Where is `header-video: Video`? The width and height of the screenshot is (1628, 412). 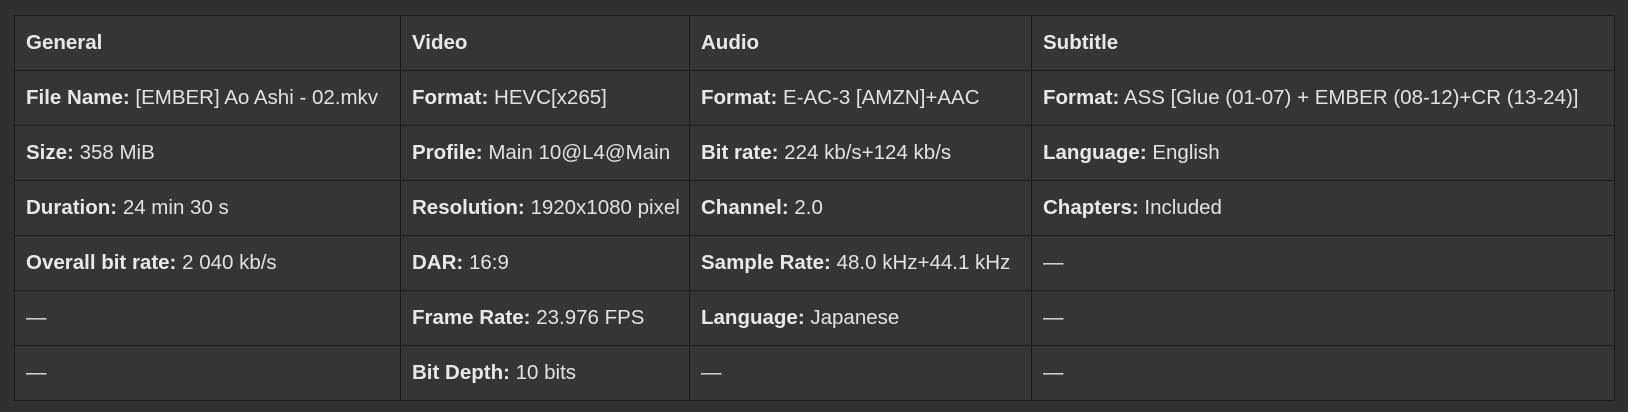 header-video: Video is located at coordinates (545, 43).